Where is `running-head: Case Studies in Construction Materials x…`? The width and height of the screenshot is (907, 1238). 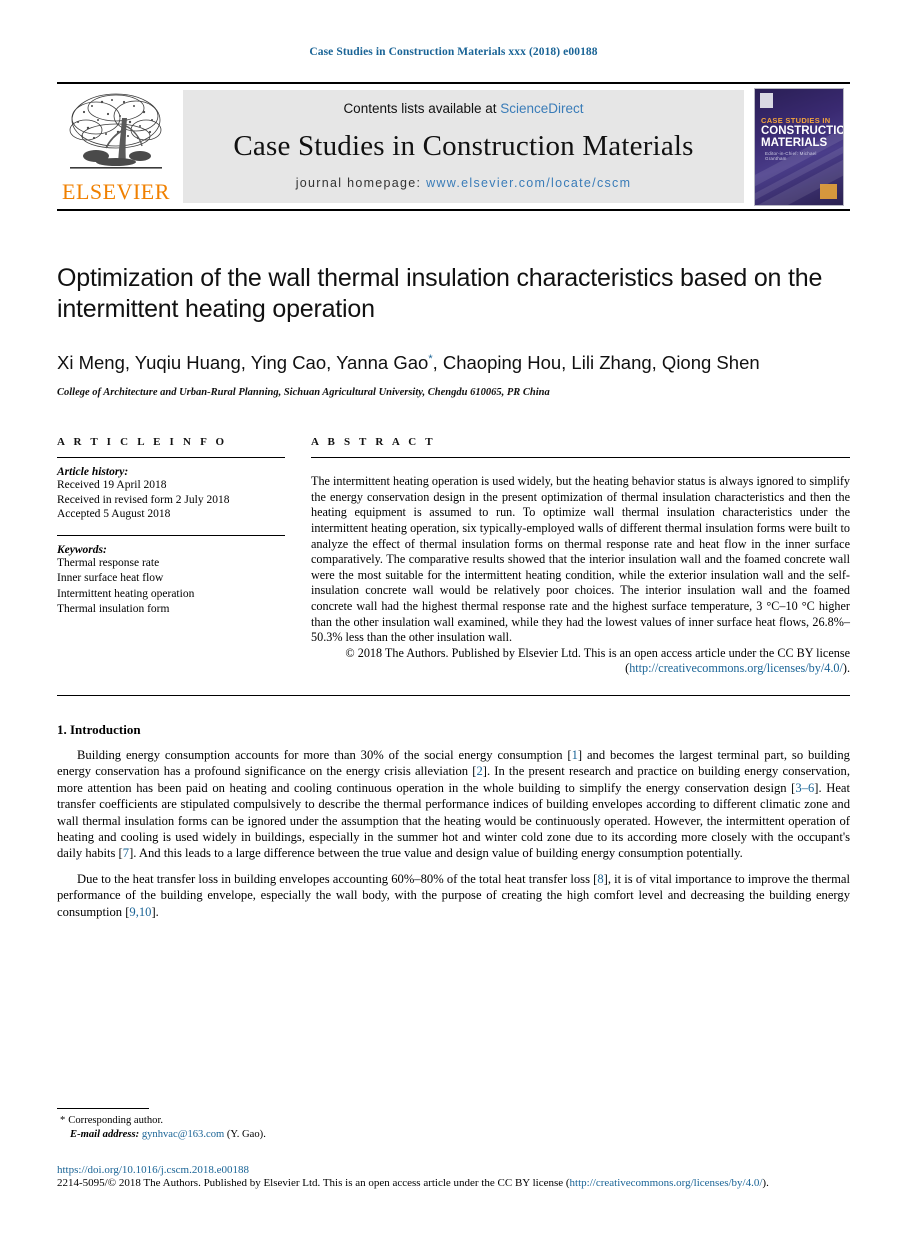
running-head: Case Studies in Construction Materials x… is located at coordinates (453, 52).